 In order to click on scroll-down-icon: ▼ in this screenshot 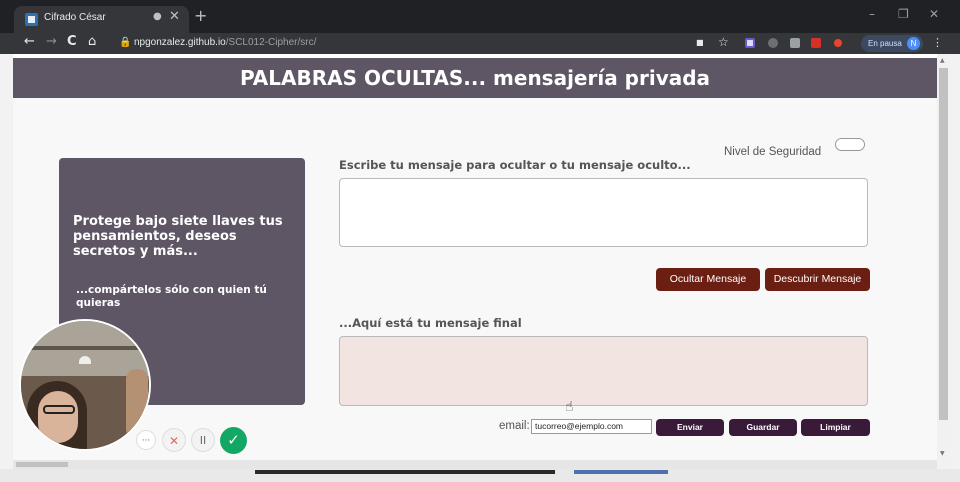, I will do `click(942, 453)`.